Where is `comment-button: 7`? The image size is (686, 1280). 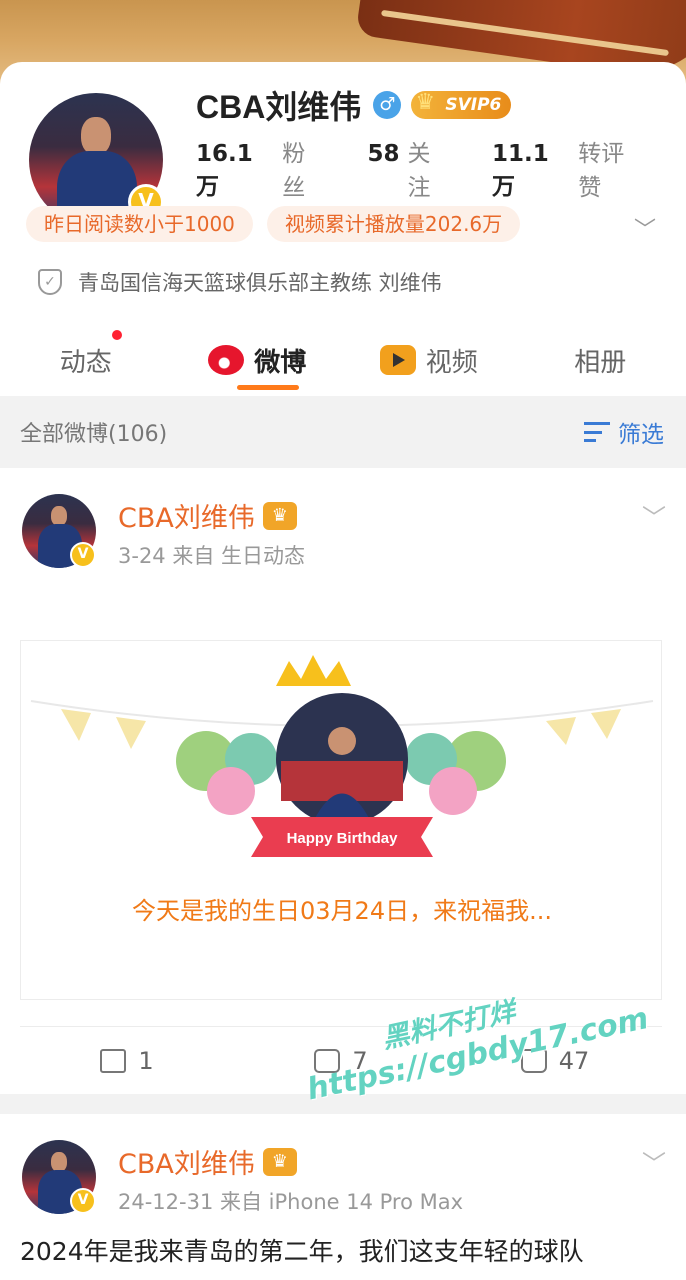 comment-button: 7 is located at coordinates (341, 1061).